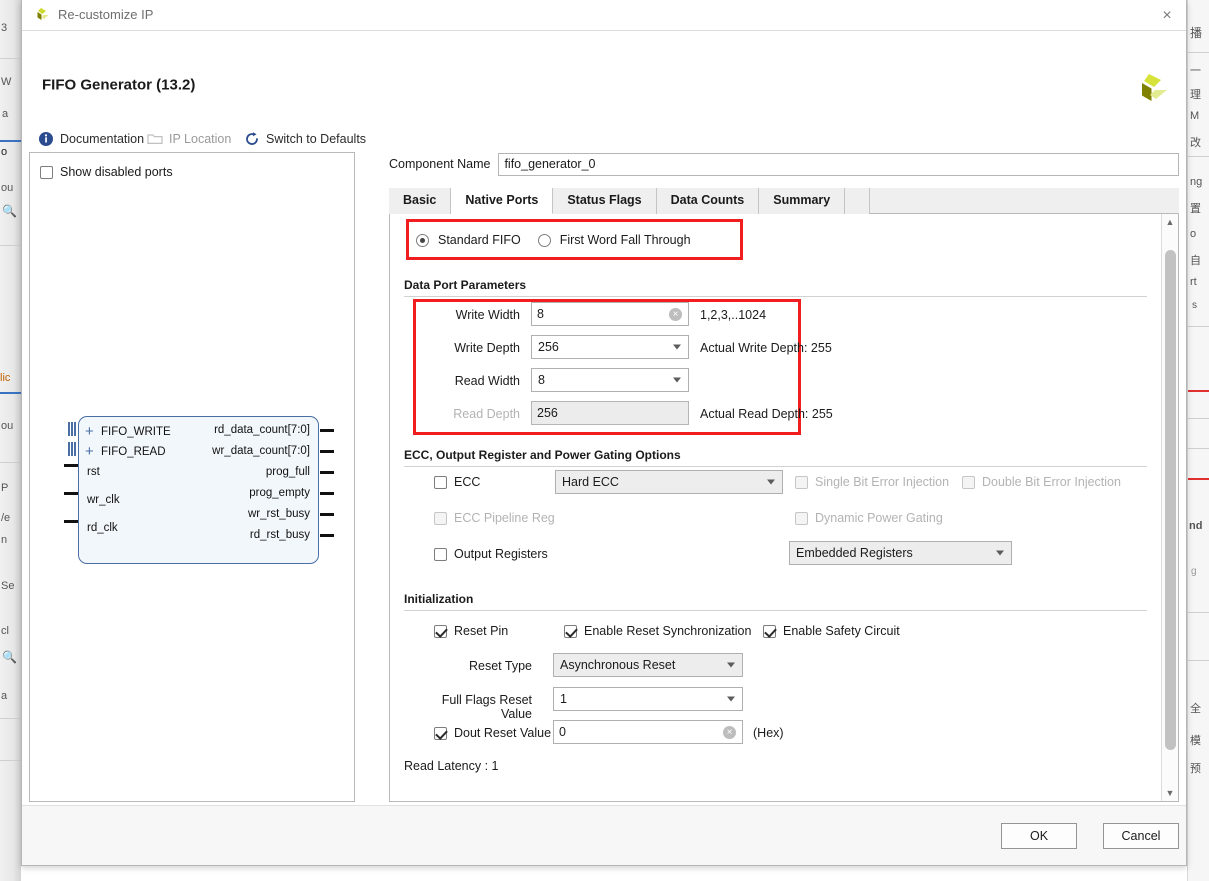  I want to click on reset-pin-row: Reset Pin, so click(471, 631).